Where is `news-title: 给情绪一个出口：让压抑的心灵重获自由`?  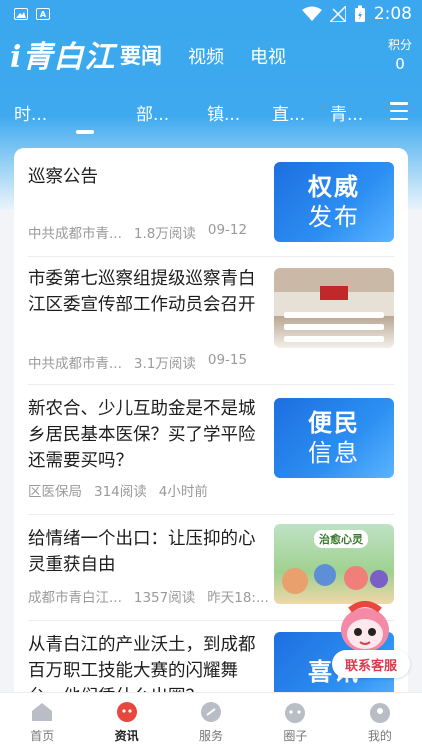 news-title: 给情绪一个出口：让压抑的心灵重获自由 is located at coordinates (142, 552).